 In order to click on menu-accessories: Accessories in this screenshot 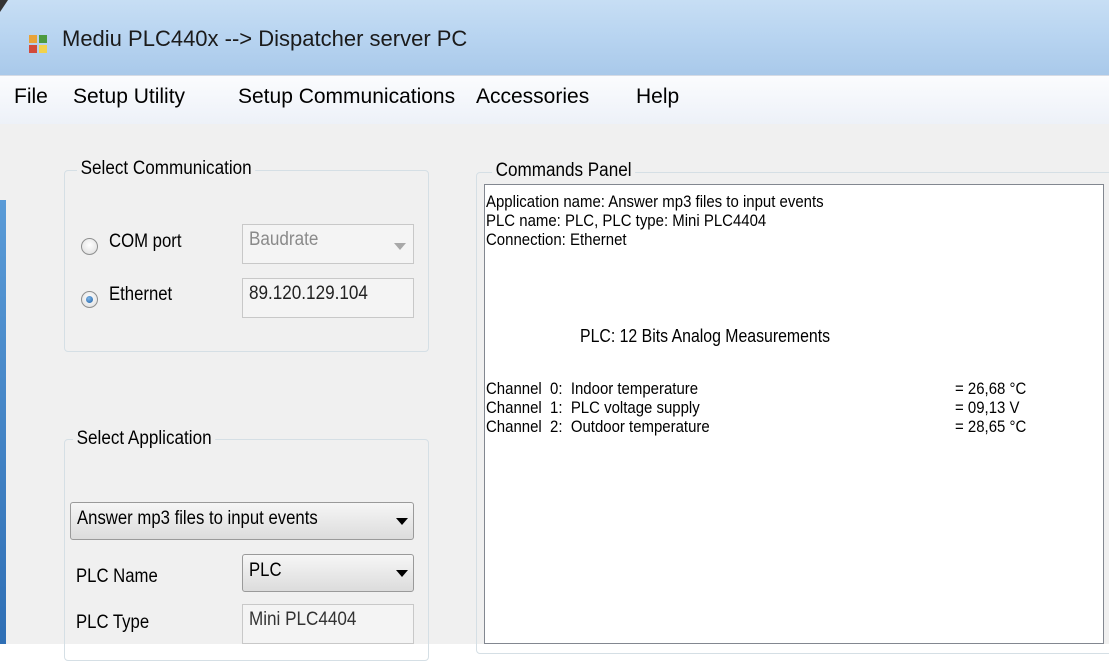, I will do `click(532, 97)`.